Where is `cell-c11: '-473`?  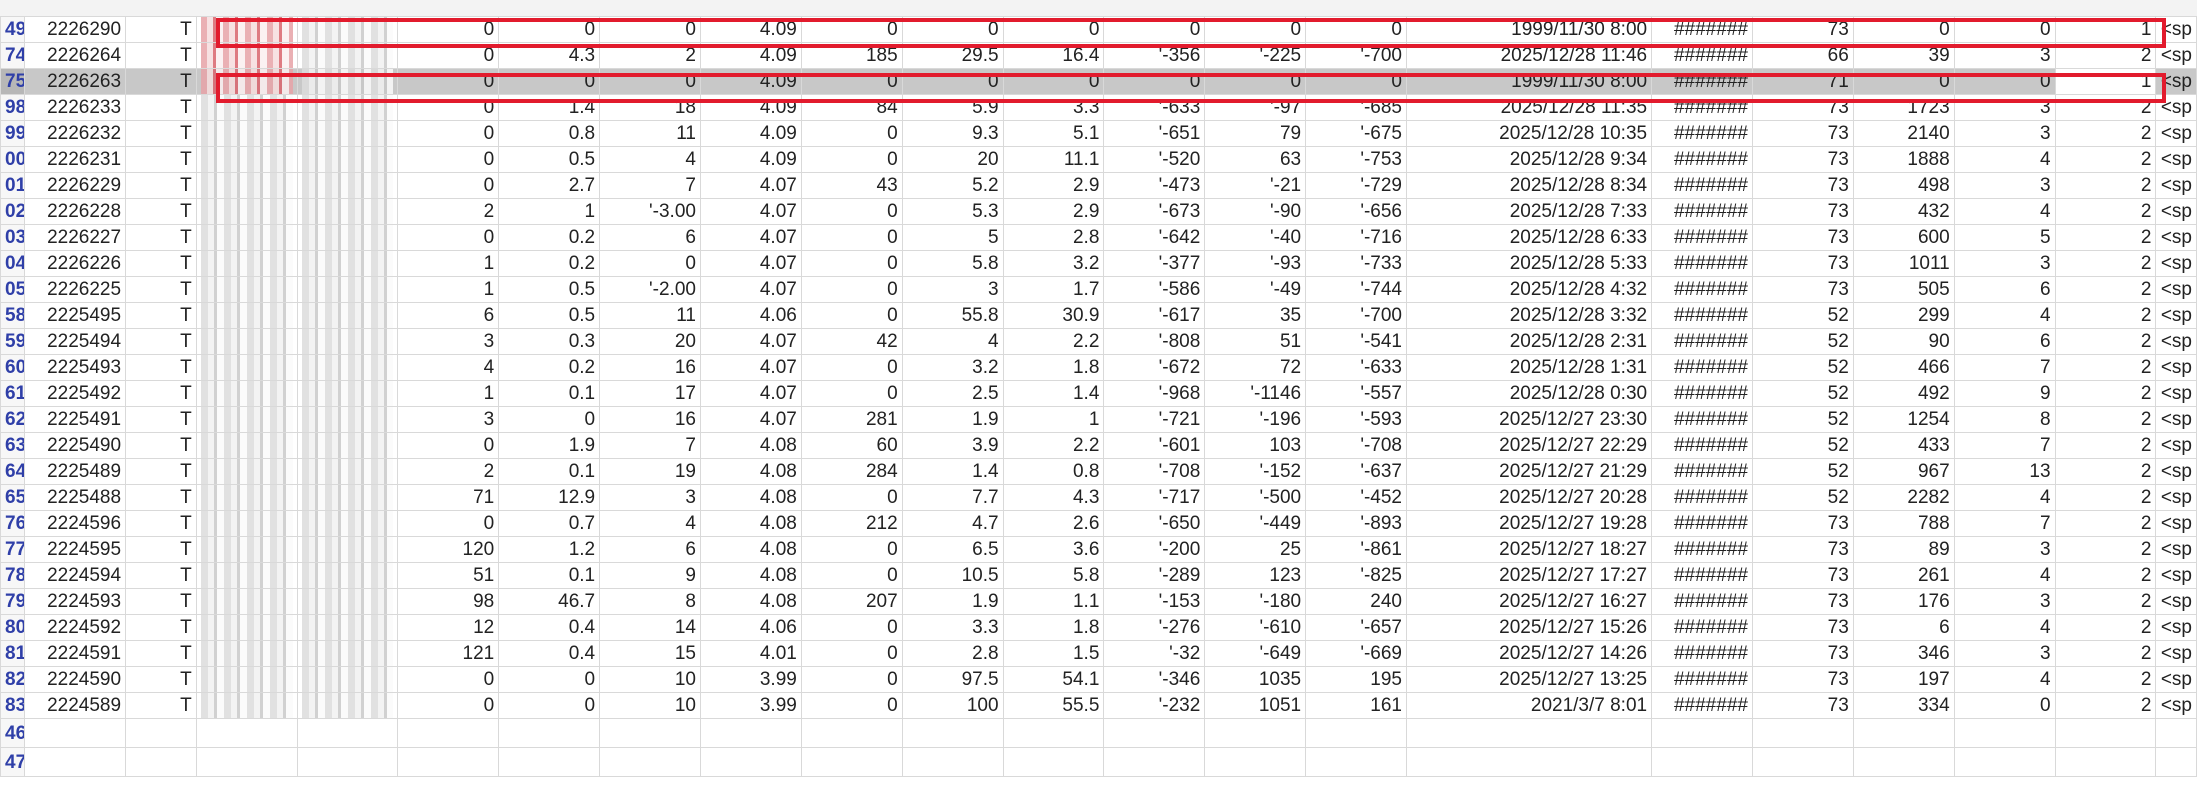 cell-c11: '-473 is located at coordinates (1154, 185).